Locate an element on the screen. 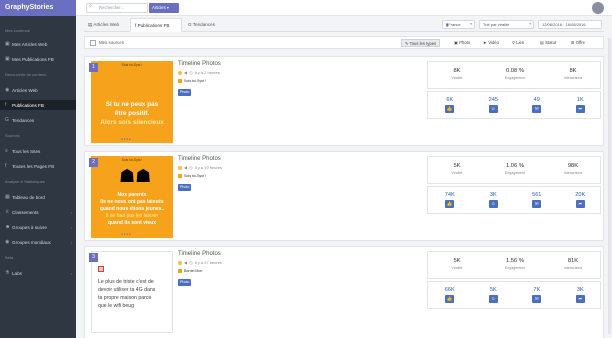  sidebar-item-mes-articles-web: ▣ Mes Articles Web is located at coordinates (38, 44).